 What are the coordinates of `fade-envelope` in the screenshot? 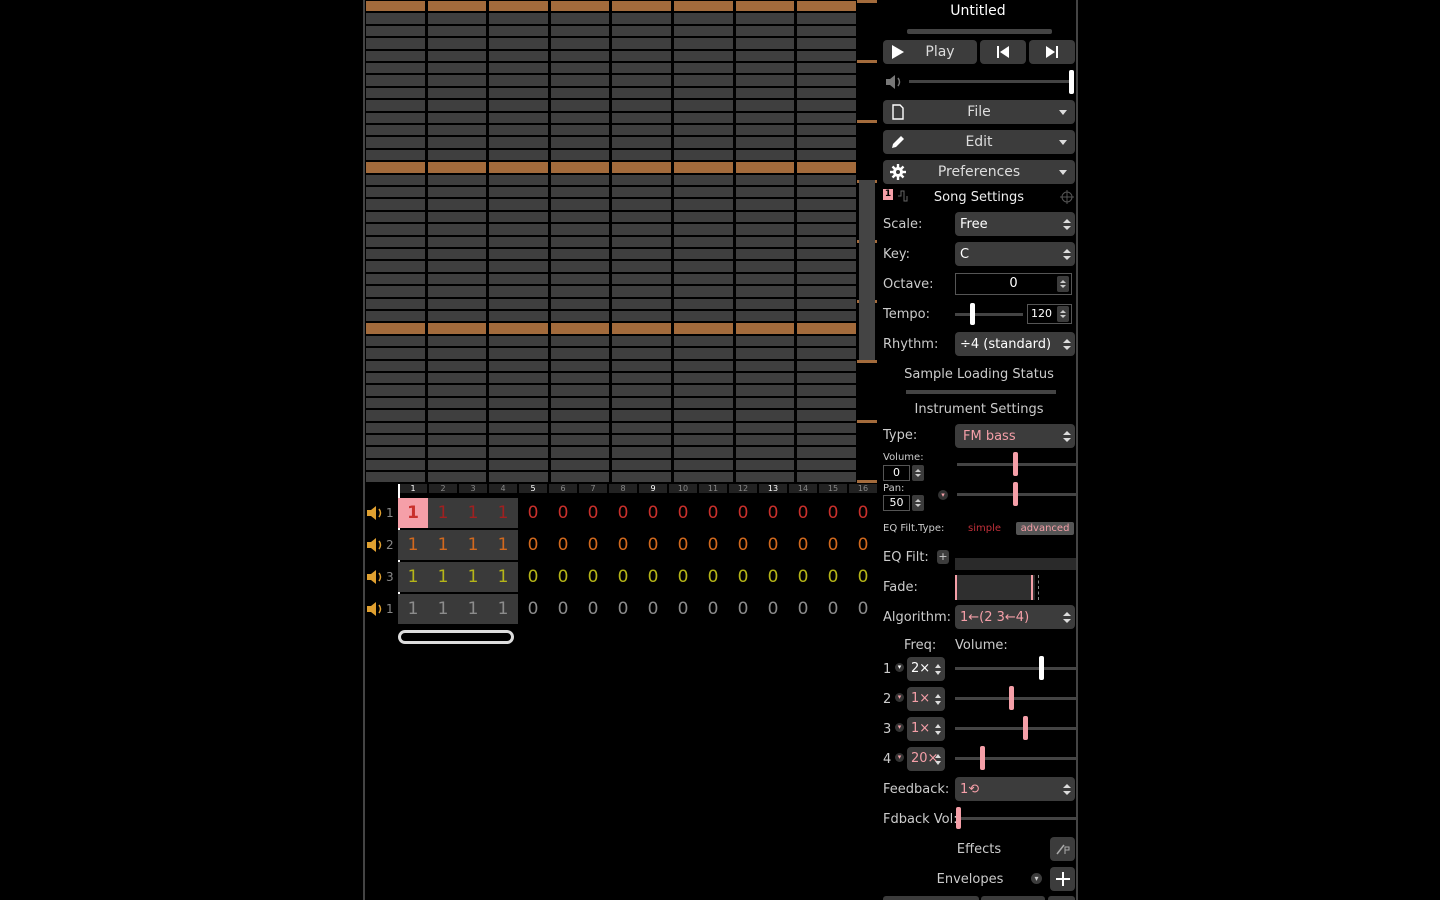 It's located at (995, 587).